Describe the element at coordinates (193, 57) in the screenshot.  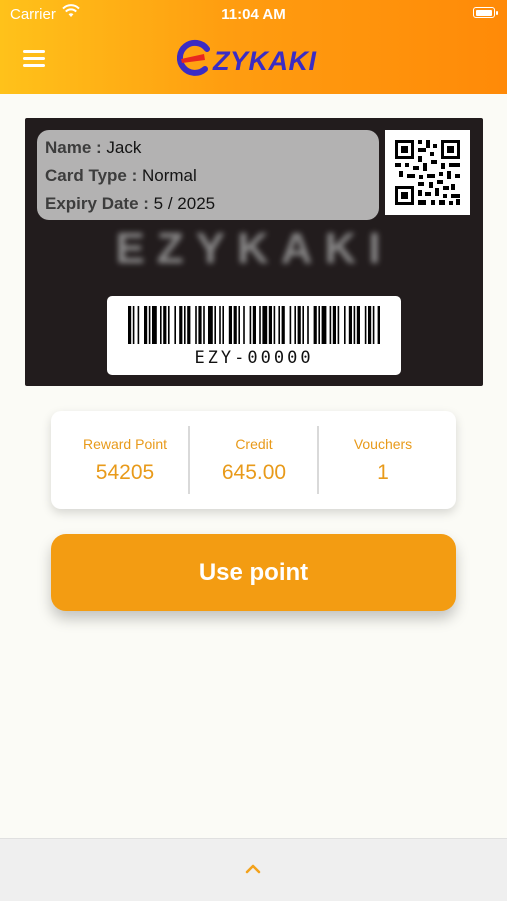
I see `logo-e-mark` at that location.